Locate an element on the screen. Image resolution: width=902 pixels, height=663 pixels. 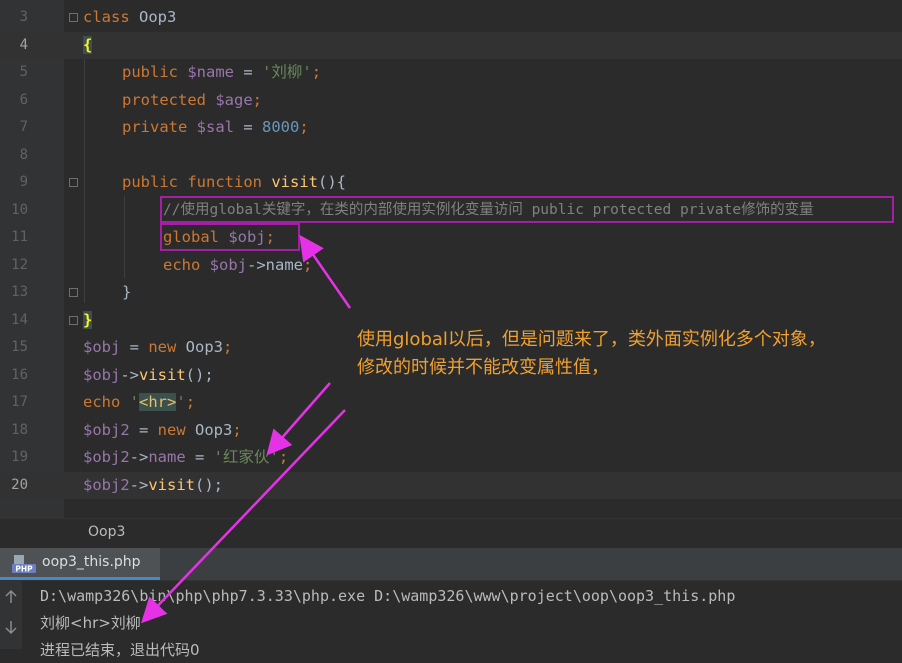
code-line-current: 20 $obj2->visit(); is located at coordinates (451, 485).